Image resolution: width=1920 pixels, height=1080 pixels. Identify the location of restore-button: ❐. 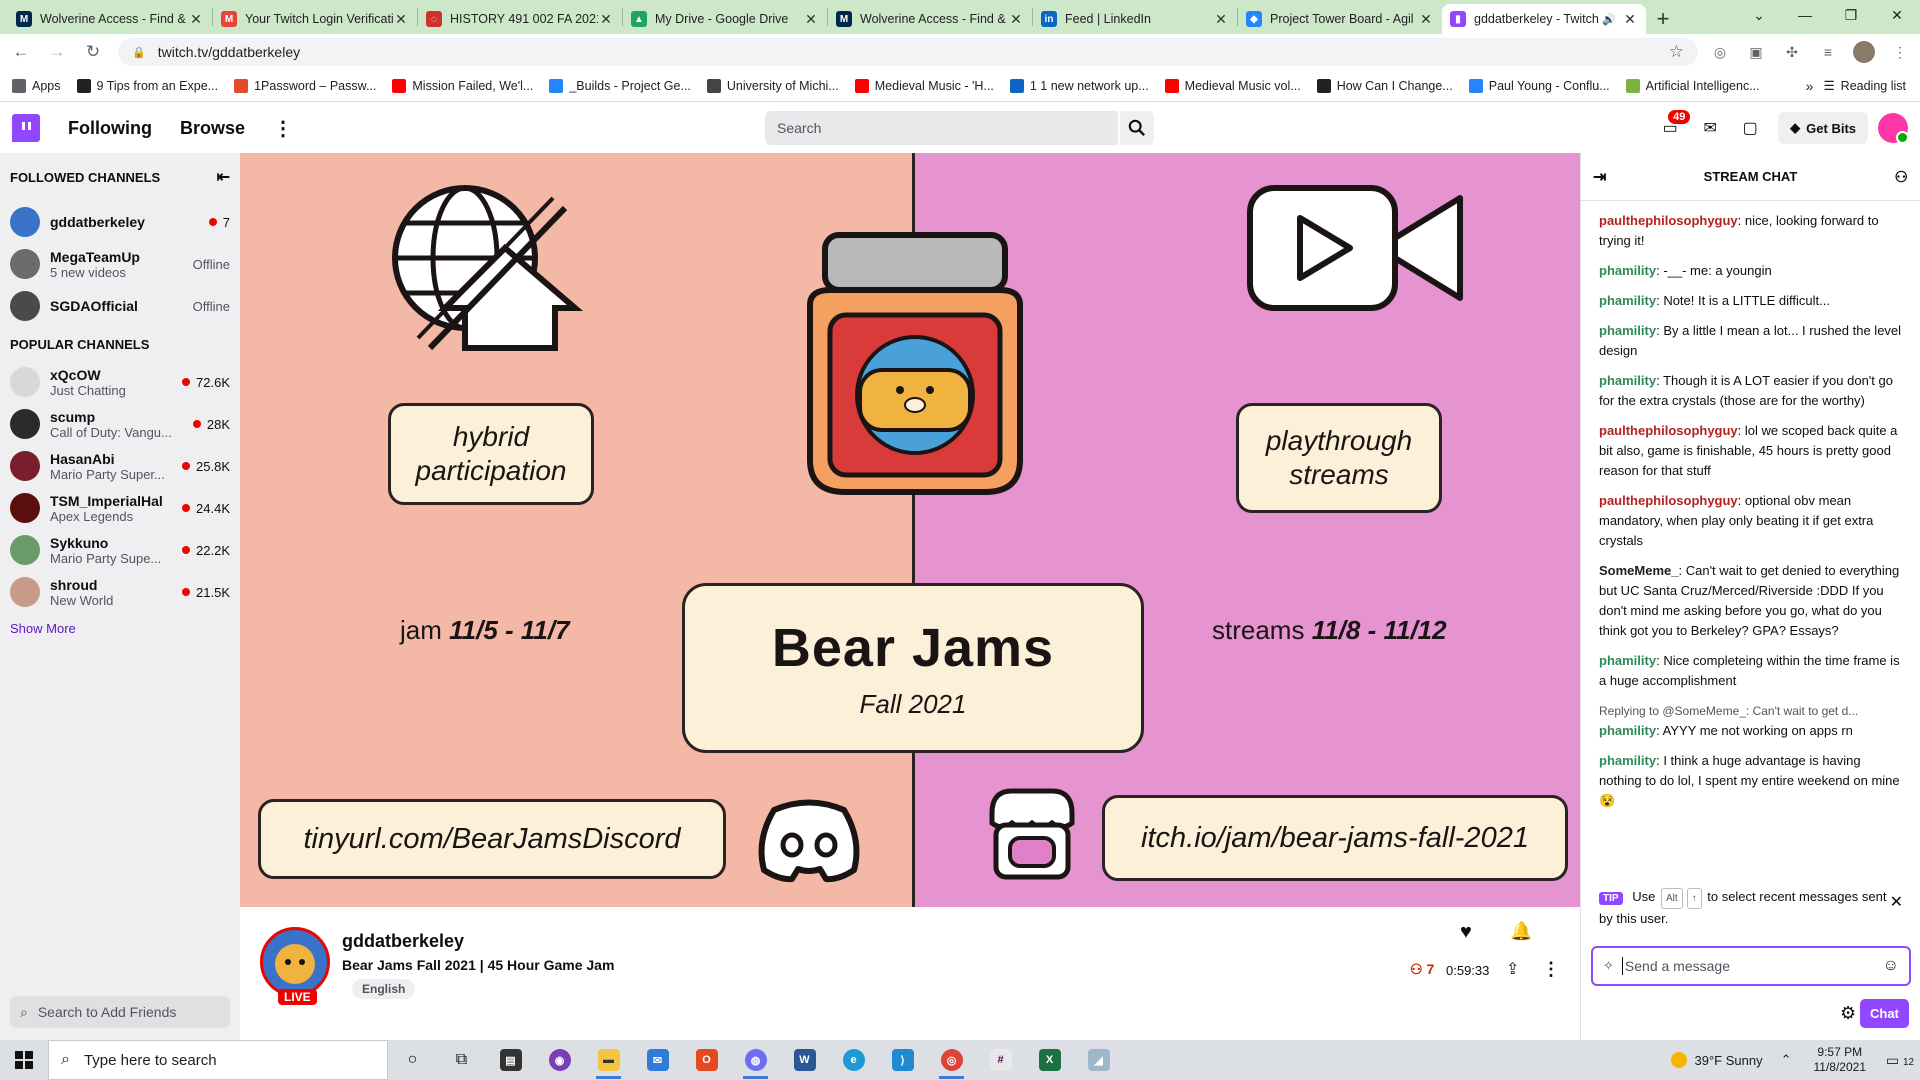
(1851, 15).